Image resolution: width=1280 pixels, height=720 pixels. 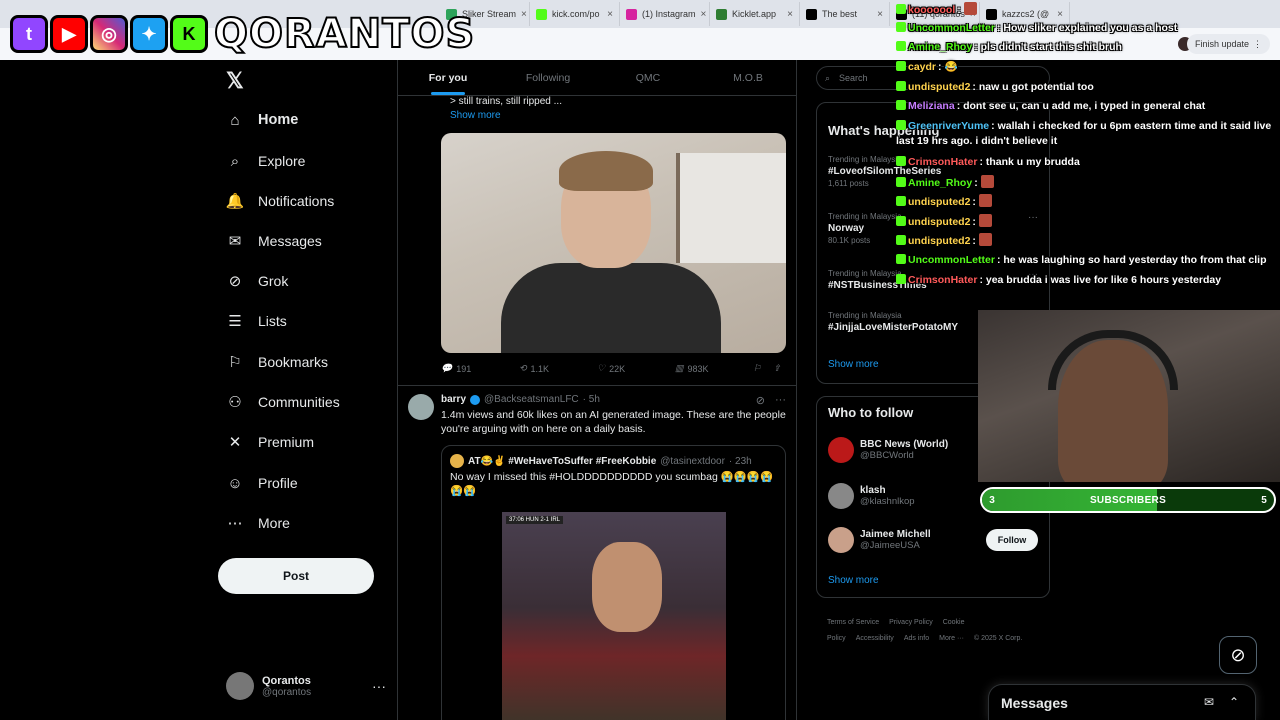 I want to click on chat-username: UncommonLetter, so click(x=951, y=28).